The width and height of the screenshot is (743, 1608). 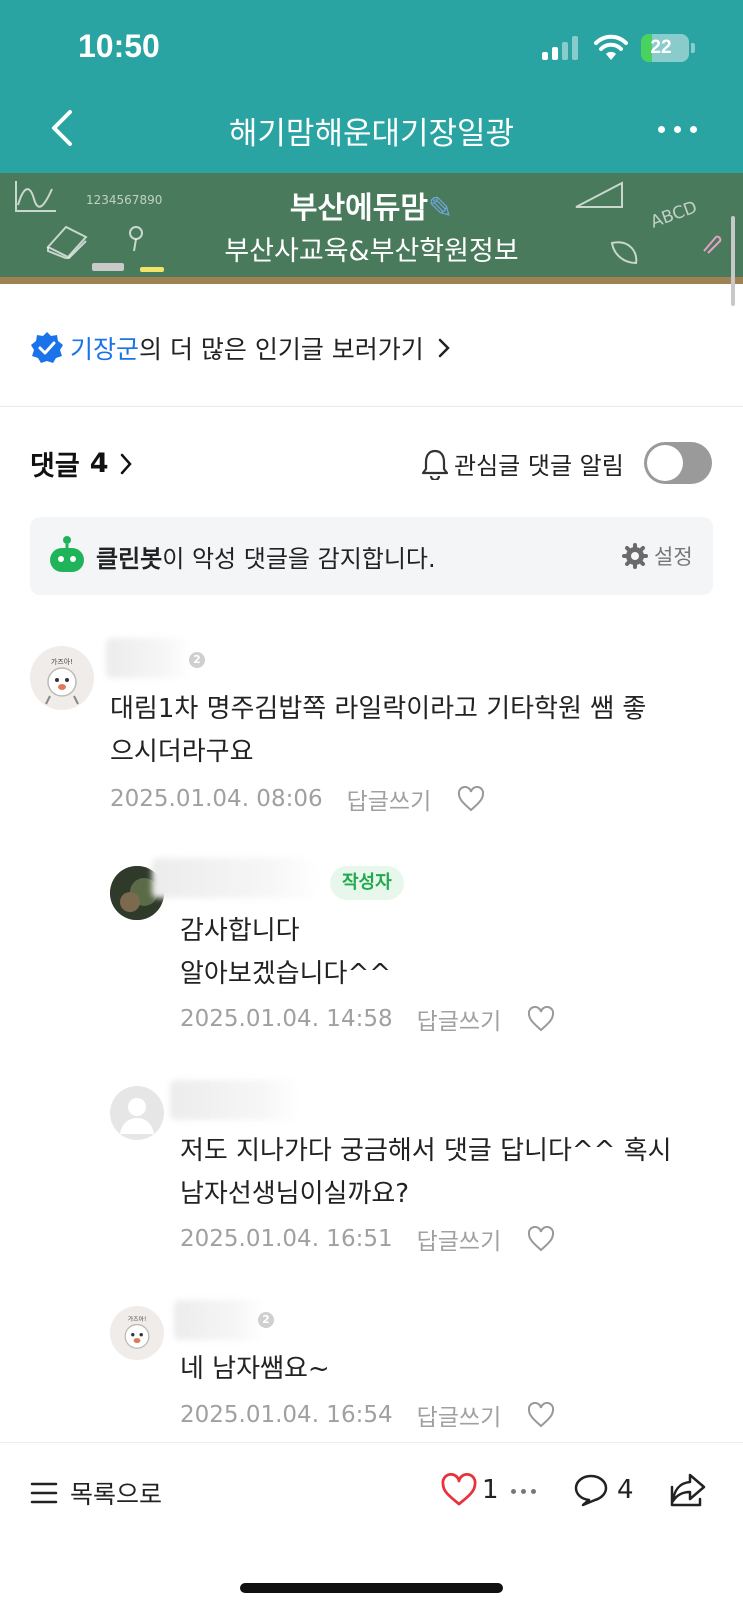 What do you see at coordinates (83, 463) in the screenshot?
I see `comments-count-link: 댓글 4` at bounding box center [83, 463].